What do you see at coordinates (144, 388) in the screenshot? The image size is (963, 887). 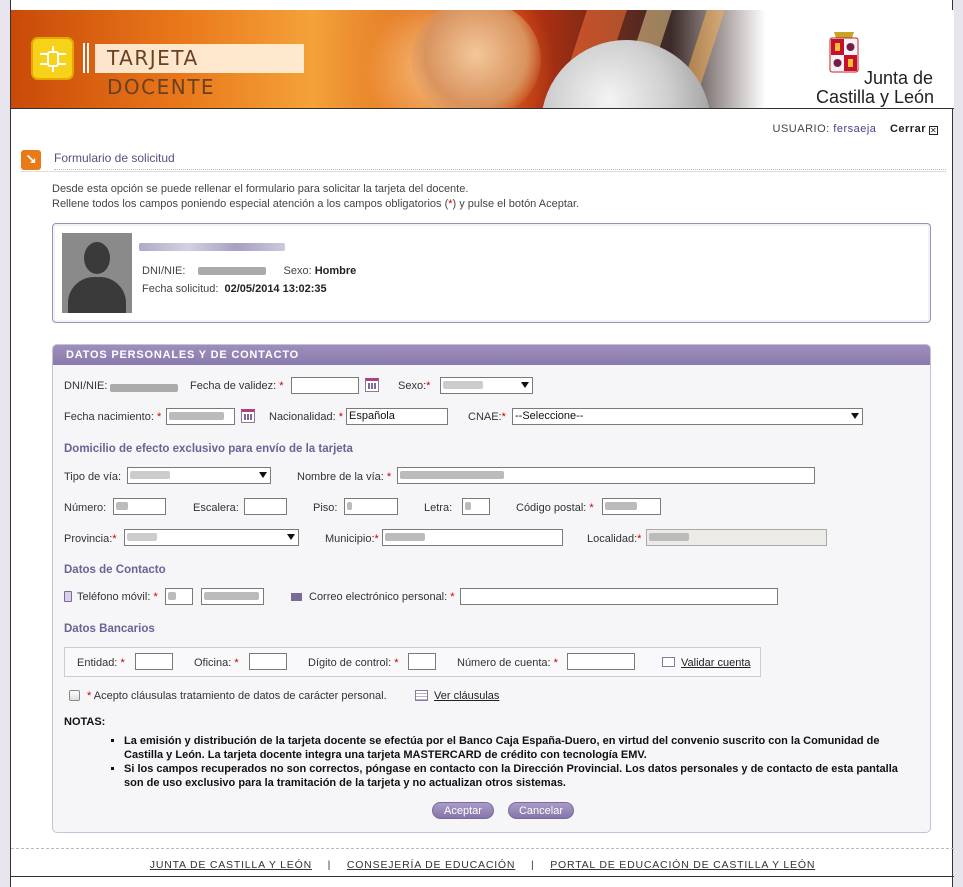 I see `dni-redacted` at bounding box center [144, 388].